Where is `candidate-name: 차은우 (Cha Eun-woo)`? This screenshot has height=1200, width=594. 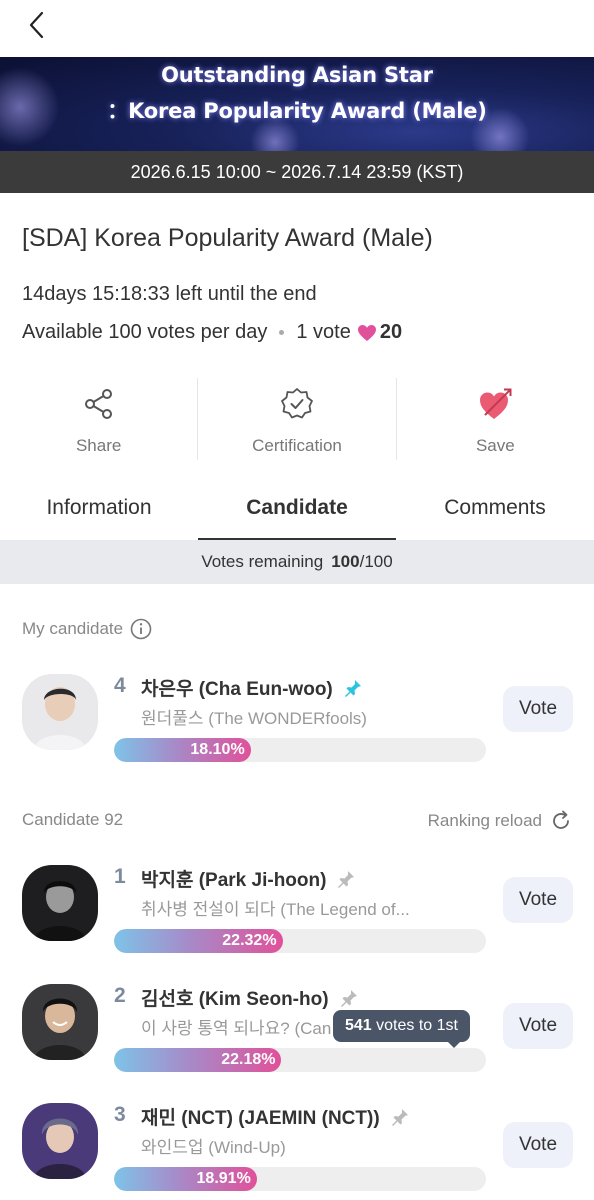 candidate-name: 차은우 (Cha Eun-woo) is located at coordinates (237, 689).